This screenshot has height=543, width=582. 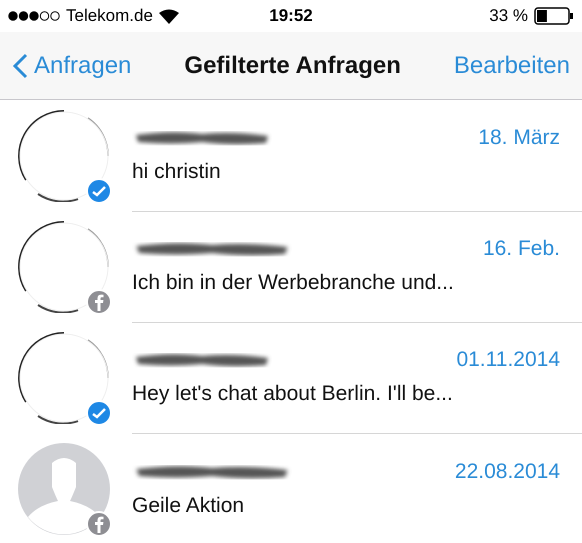 What do you see at coordinates (20, 65) in the screenshot?
I see `back-chevron-icon` at bounding box center [20, 65].